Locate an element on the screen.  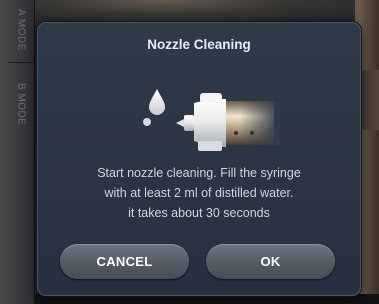
mode-divider is located at coordinates (21, 62).